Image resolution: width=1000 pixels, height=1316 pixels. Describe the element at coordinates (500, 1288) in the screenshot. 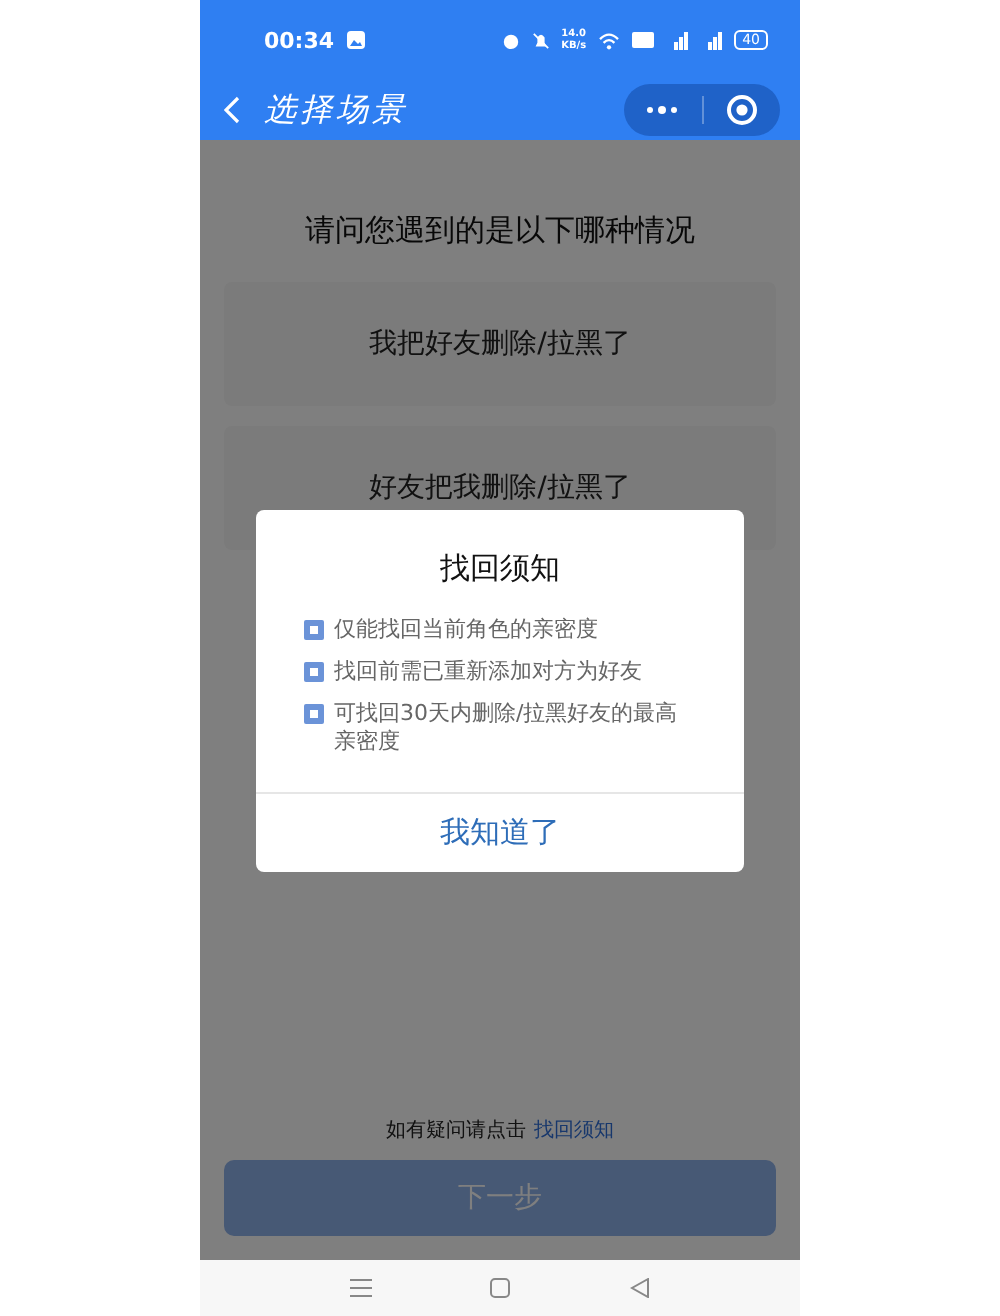

I see `home-icon` at that location.